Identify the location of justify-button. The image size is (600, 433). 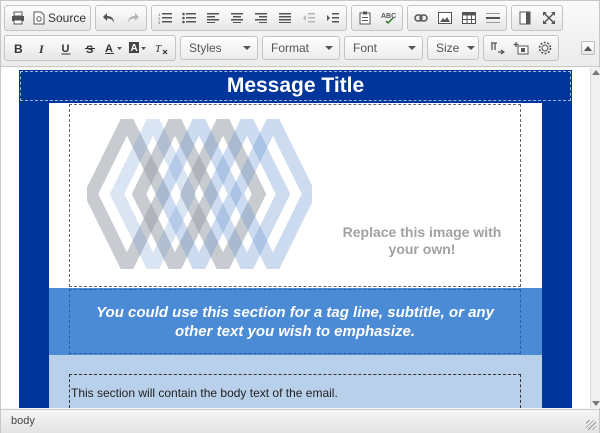
(285, 18).